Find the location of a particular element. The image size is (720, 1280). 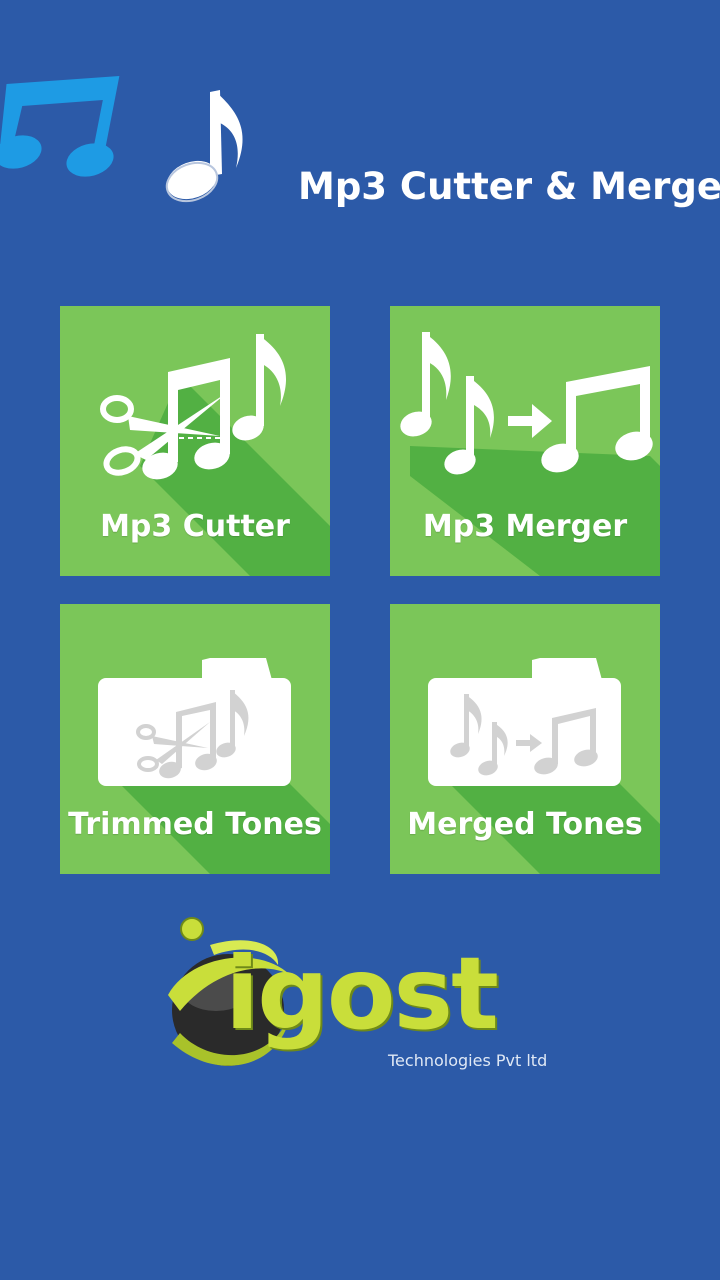

merged-tones-button: Merged Tones is located at coordinates (525, 739).